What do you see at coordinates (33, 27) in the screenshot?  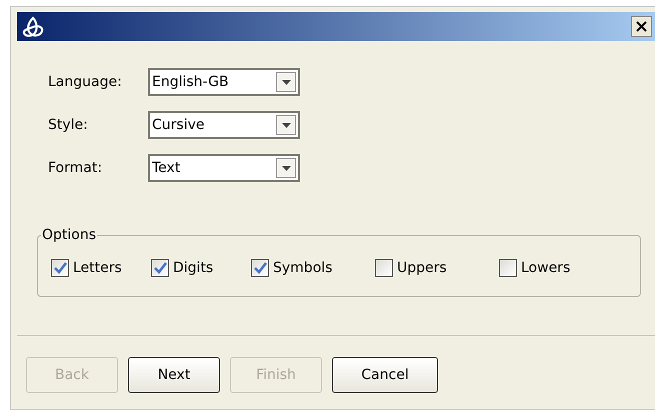 I see `trefoil-logo-icon` at bounding box center [33, 27].